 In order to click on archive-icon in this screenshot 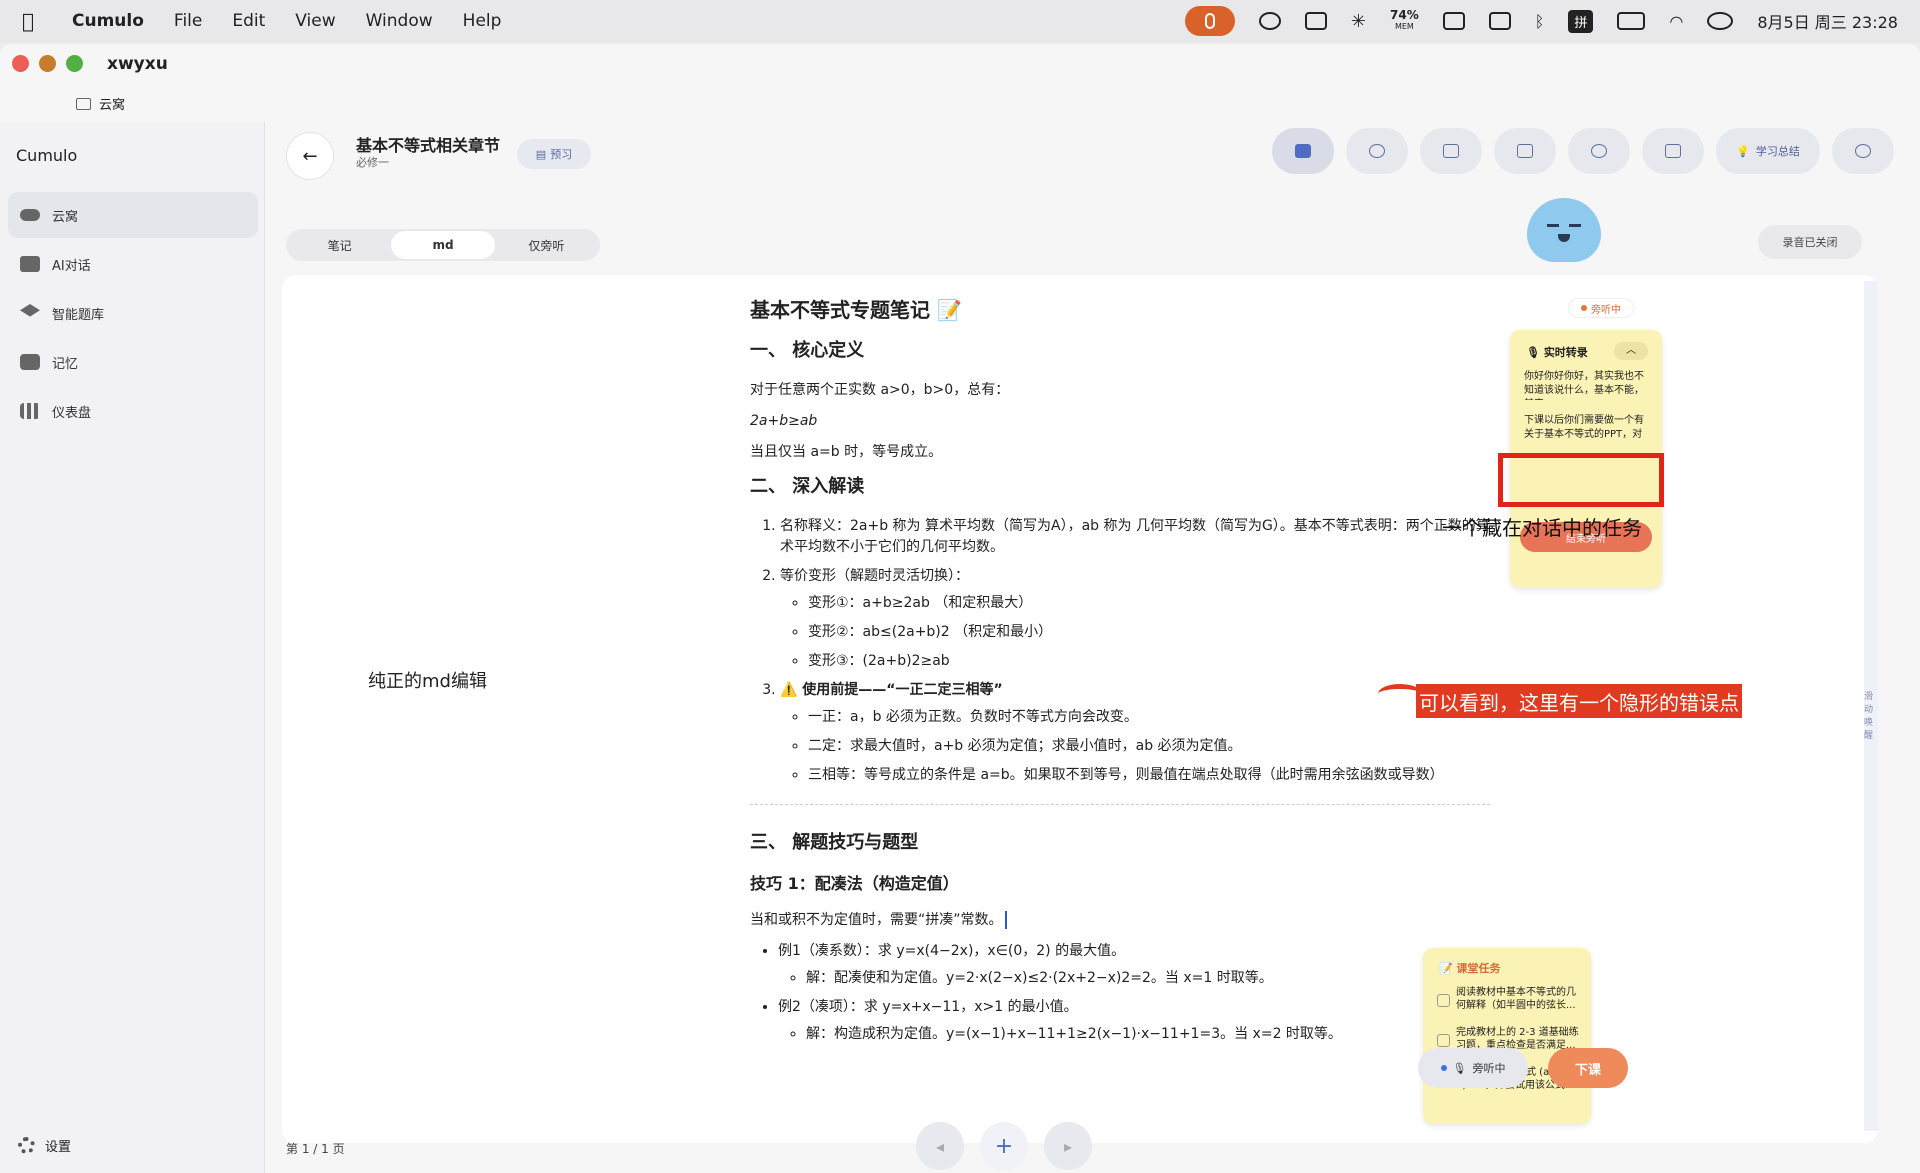, I will do `click(30, 362)`.